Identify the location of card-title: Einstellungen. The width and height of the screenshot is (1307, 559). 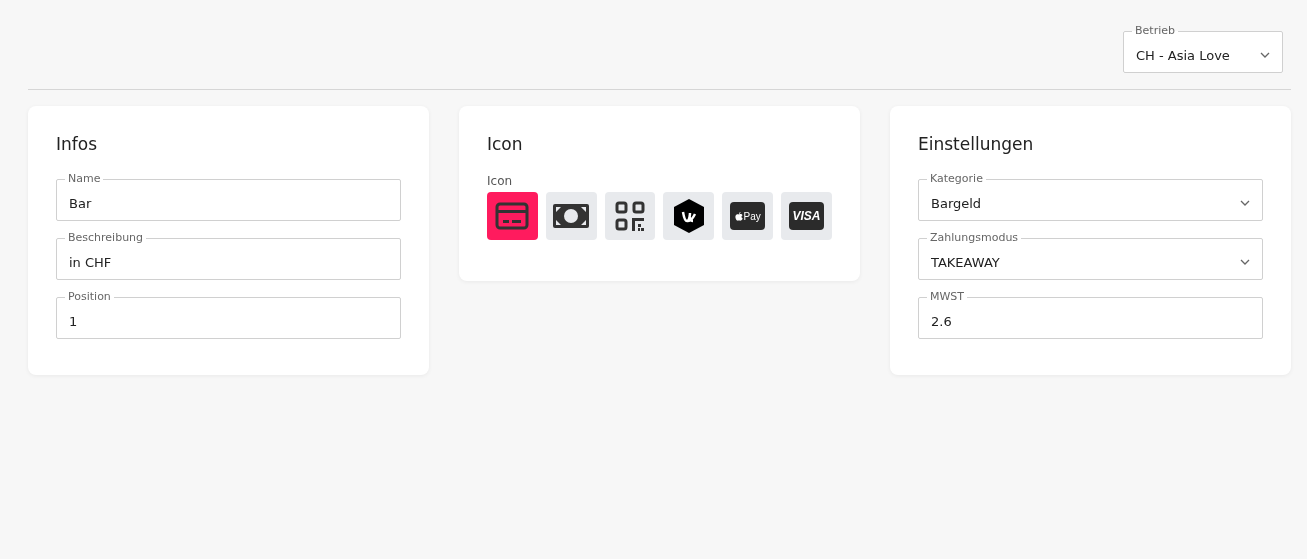
(976, 144).